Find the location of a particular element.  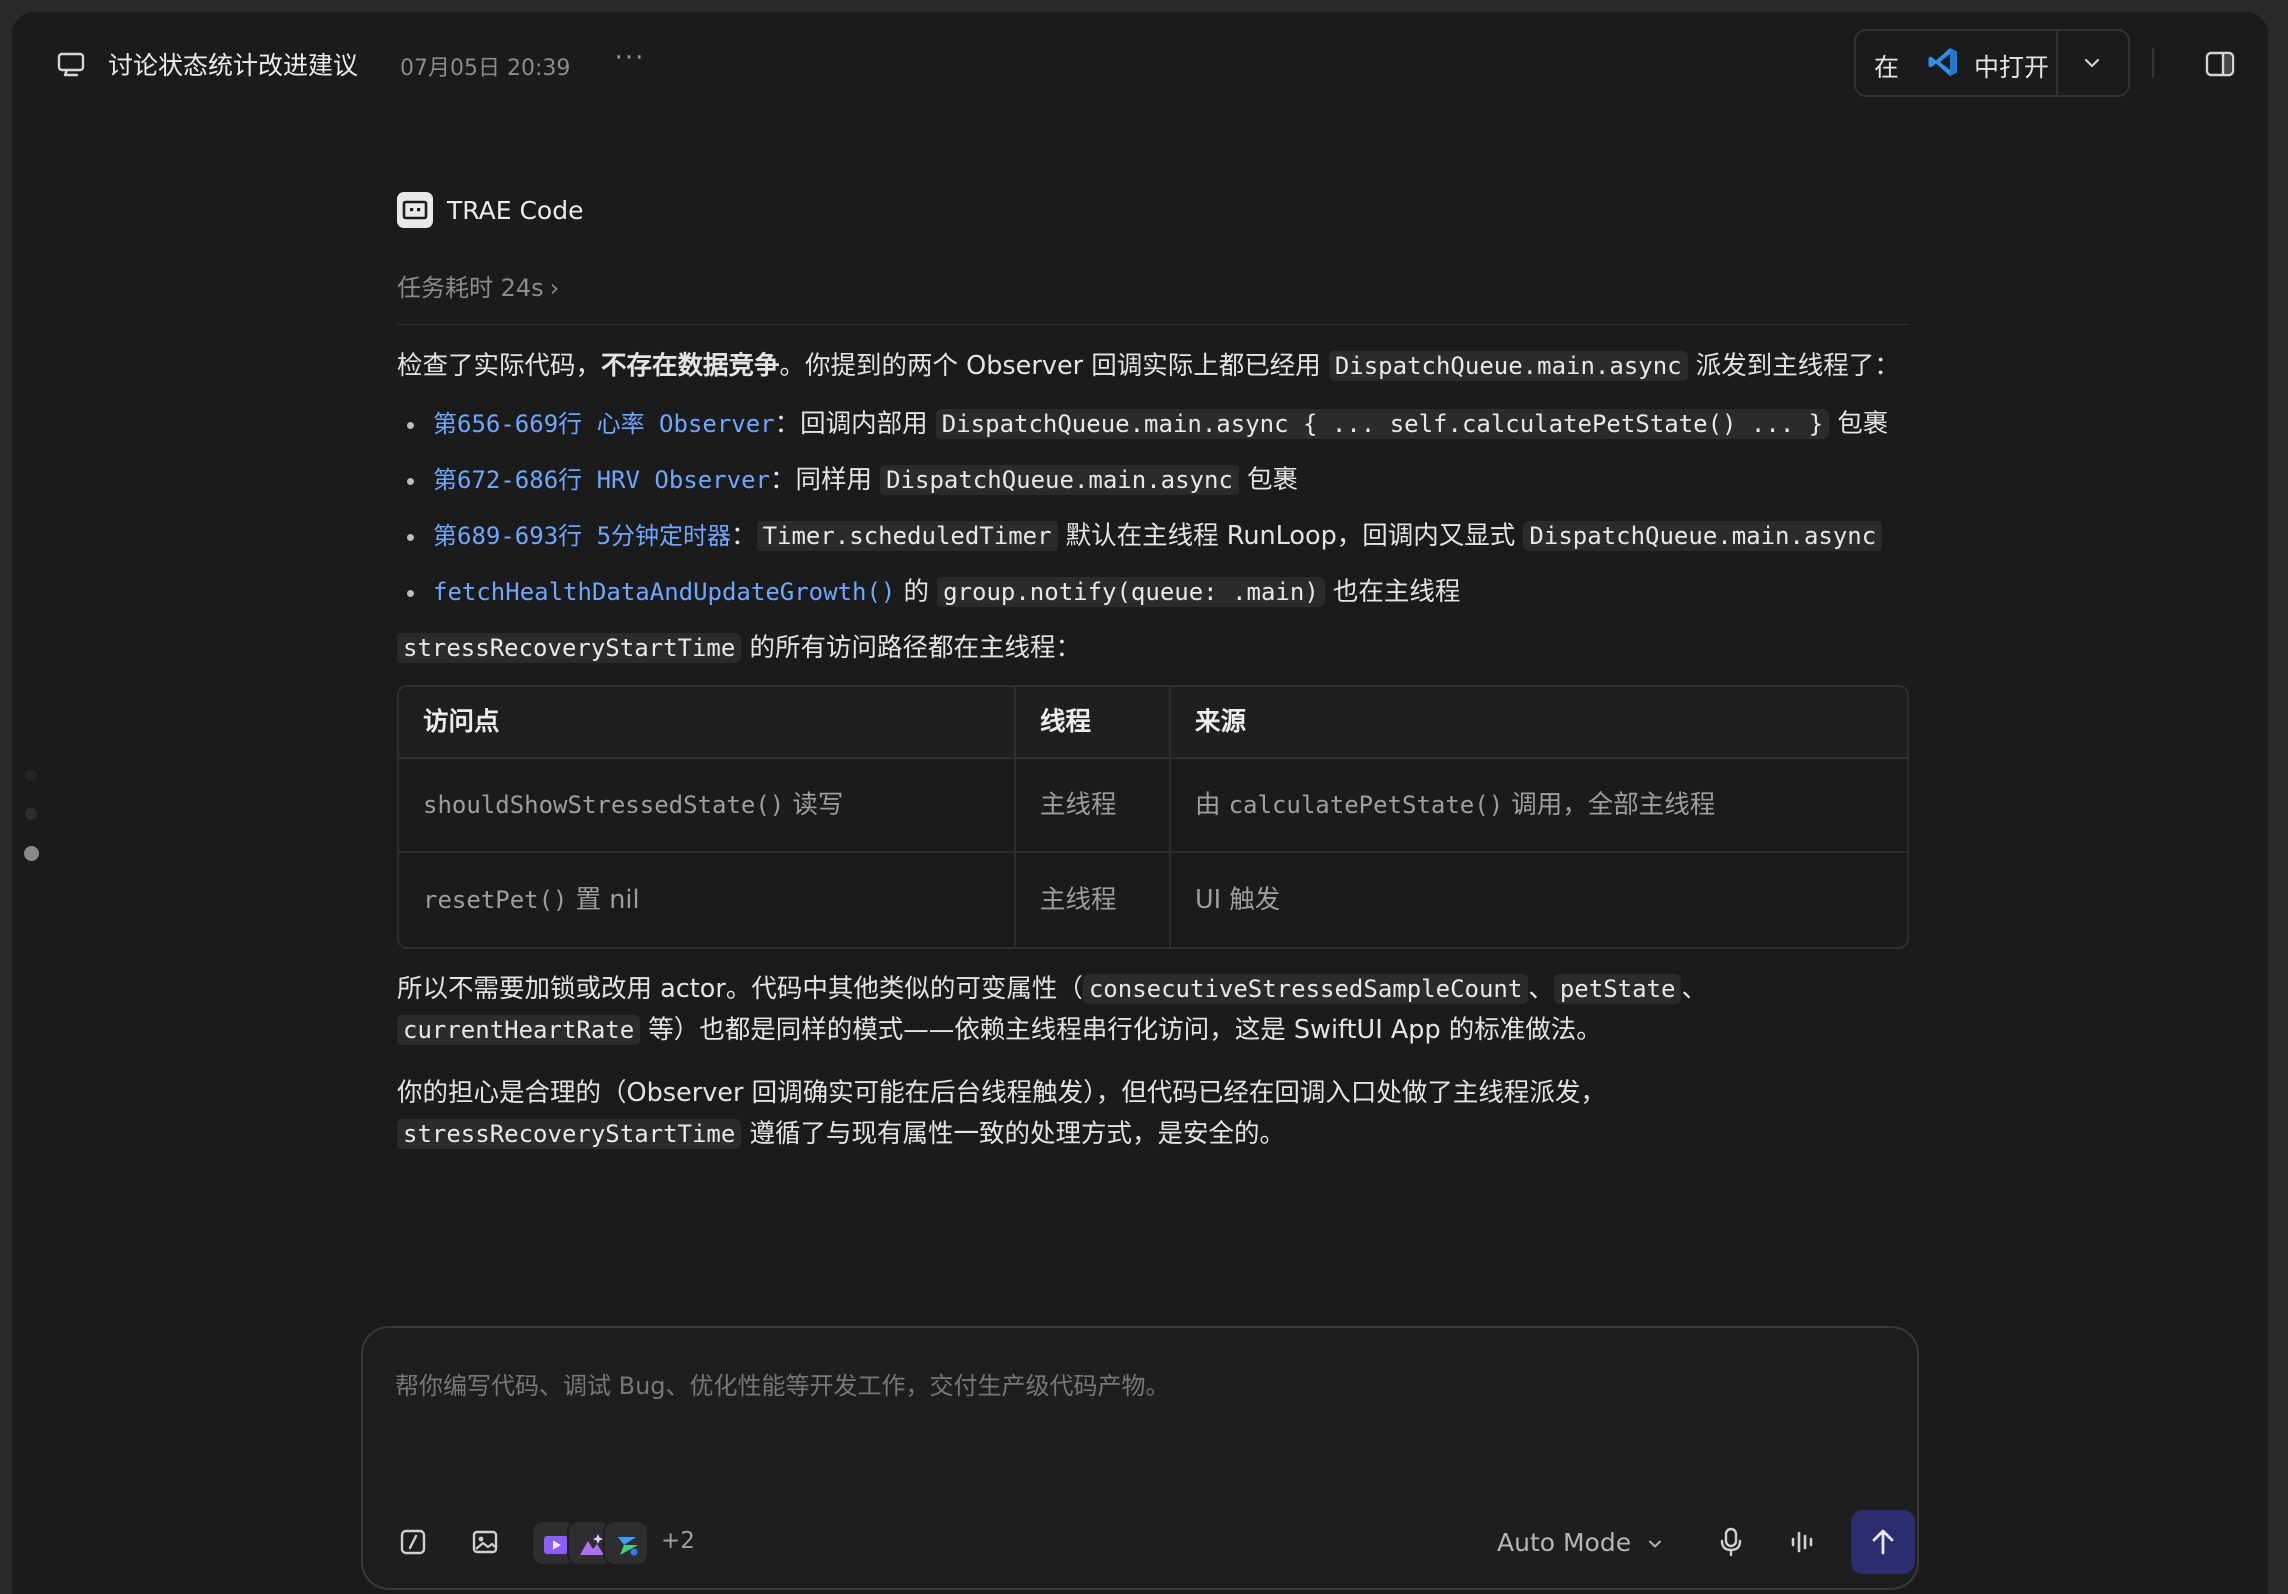

open-in-dropdown is located at coordinates (2093, 63).